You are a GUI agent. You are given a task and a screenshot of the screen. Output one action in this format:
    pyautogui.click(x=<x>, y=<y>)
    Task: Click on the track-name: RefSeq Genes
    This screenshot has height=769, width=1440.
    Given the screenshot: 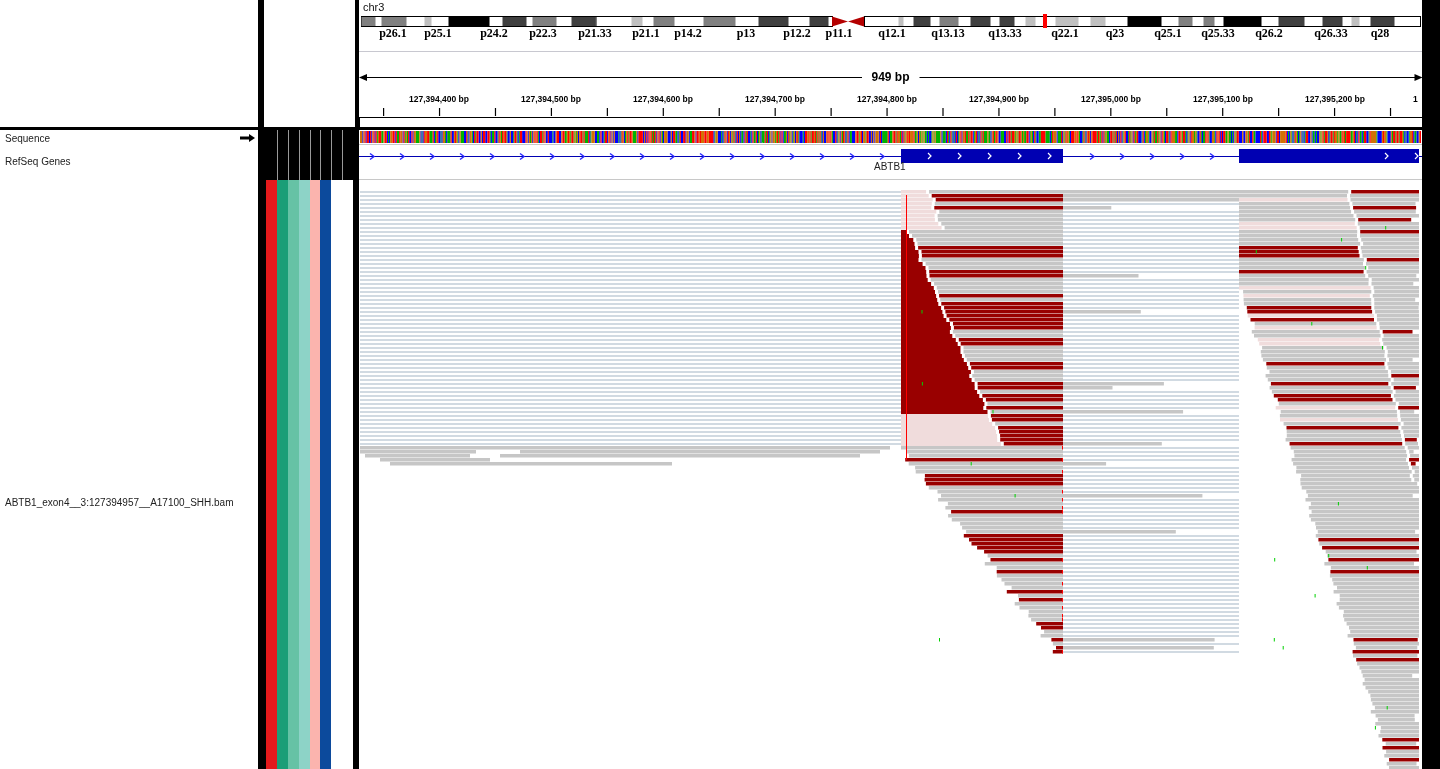 What is the action you would take?
    pyautogui.click(x=38, y=162)
    